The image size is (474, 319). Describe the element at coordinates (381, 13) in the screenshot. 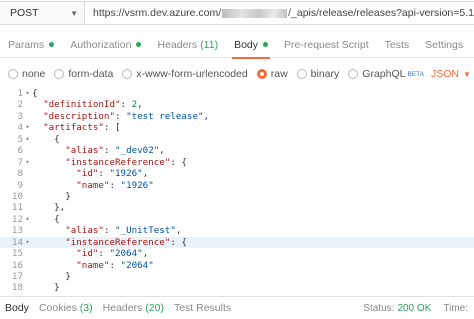

I see `url-suffix: /_apis/release/releases?api-version=5.1` at that location.